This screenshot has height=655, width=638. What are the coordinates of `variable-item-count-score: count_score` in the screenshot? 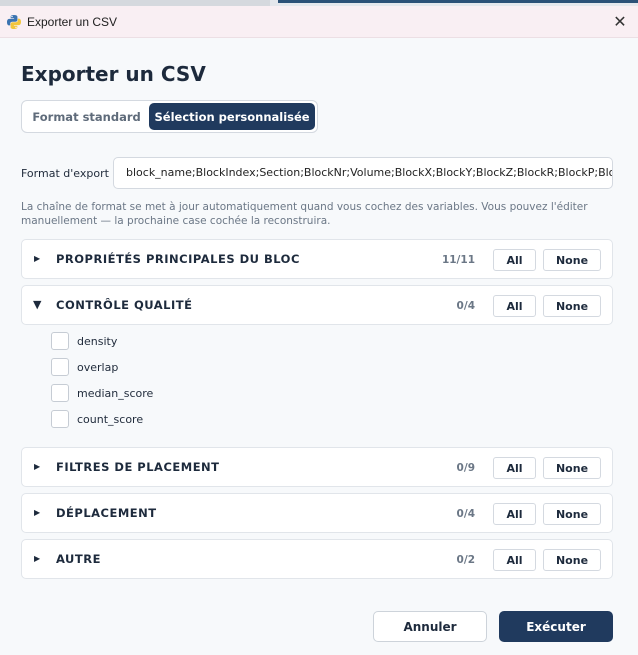 It's located at (151, 420).